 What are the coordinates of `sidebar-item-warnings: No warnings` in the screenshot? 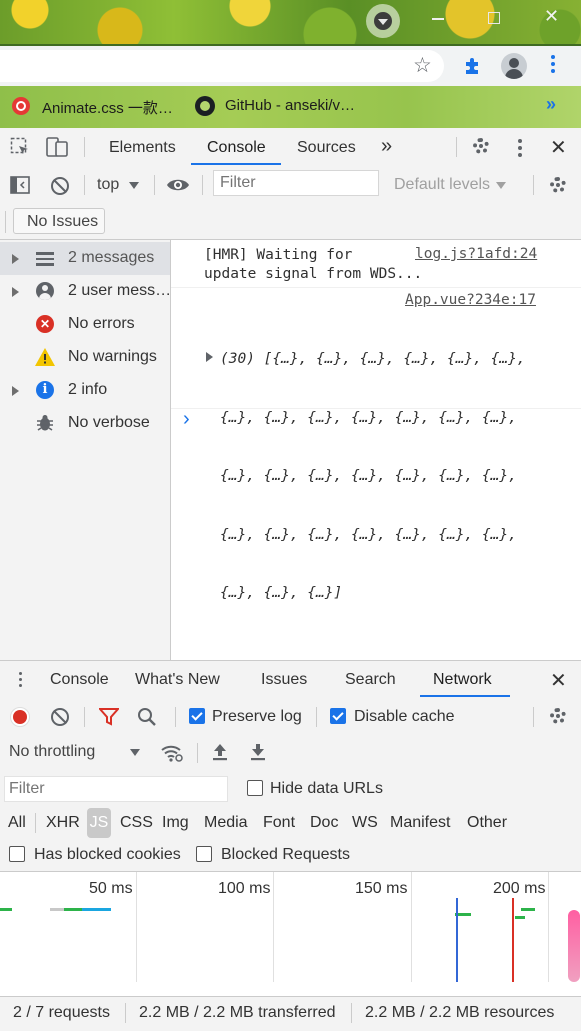 It's located at (85, 357).